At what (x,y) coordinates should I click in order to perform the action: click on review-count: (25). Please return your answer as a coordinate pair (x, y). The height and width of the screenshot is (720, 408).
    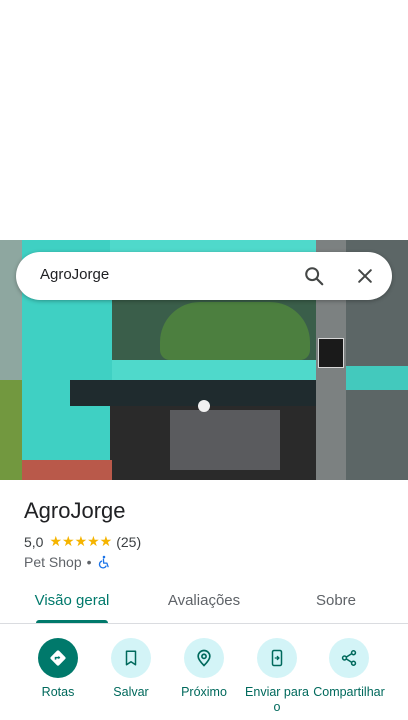
    Looking at the image, I should click on (128, 542).